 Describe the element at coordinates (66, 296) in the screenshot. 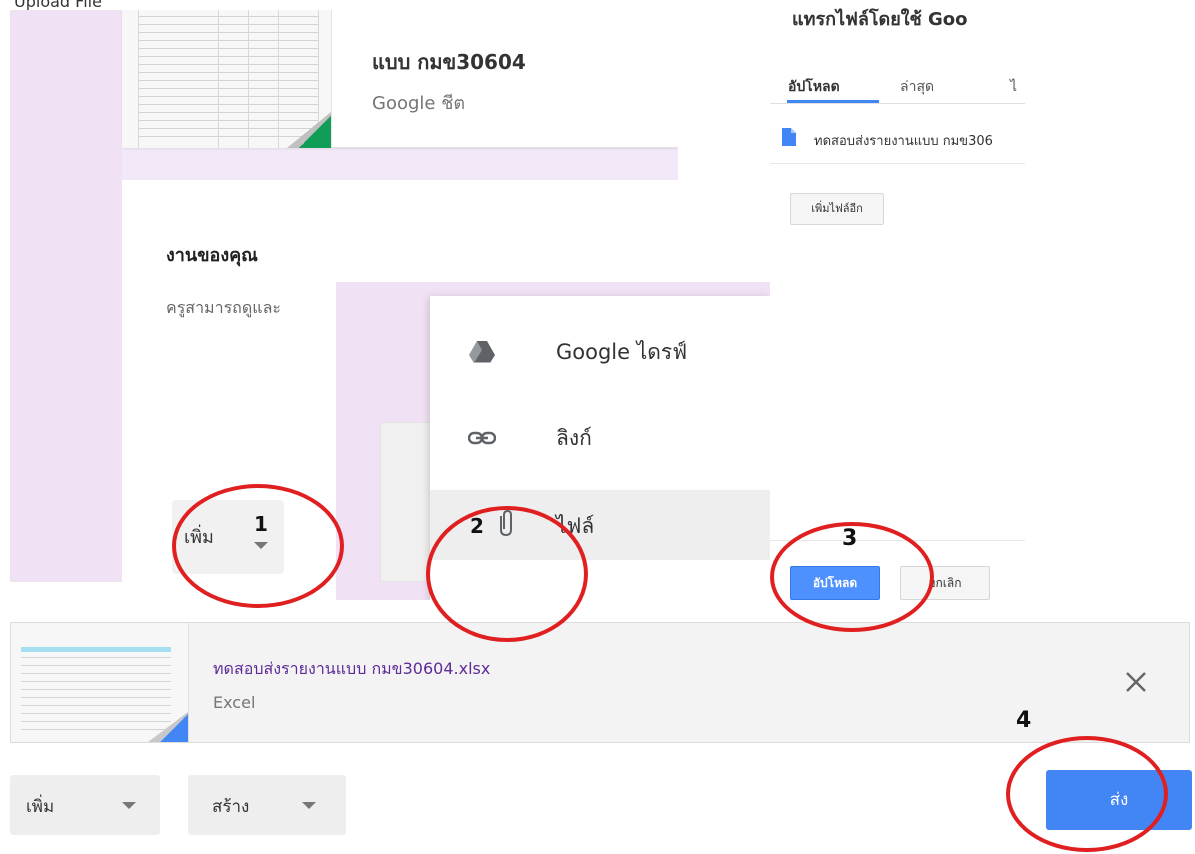

I see `left-strip` at that location.